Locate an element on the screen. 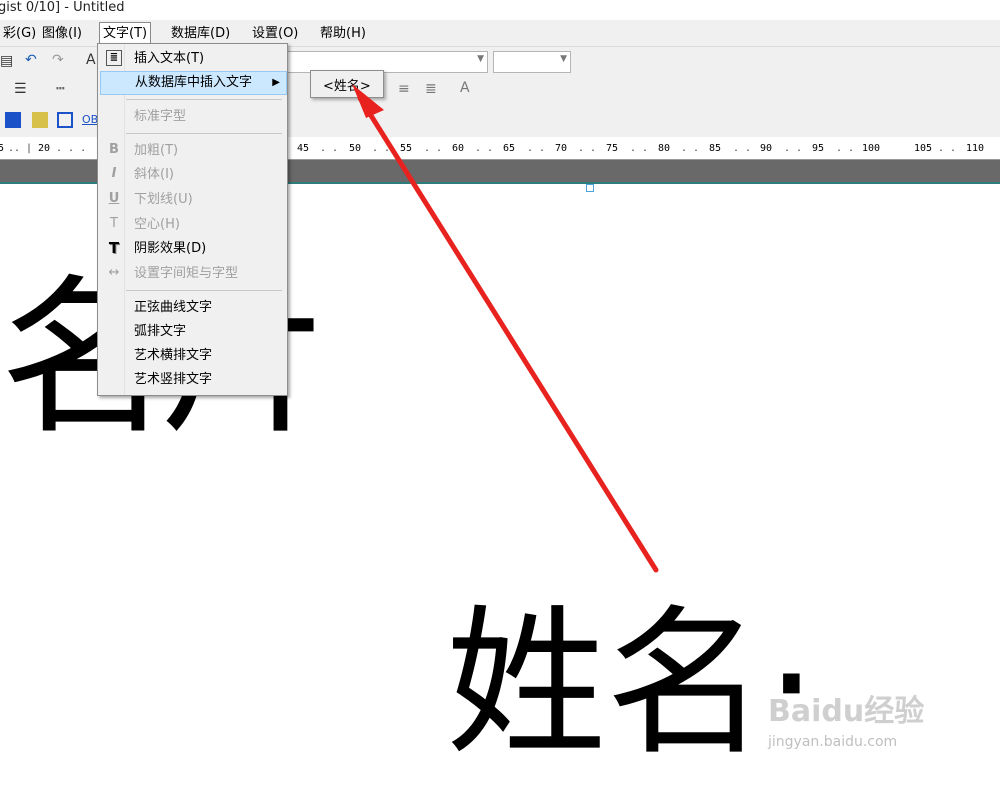 This screenshot has height=798, width=1000. arrow-head is located at coordinates (368, 101).